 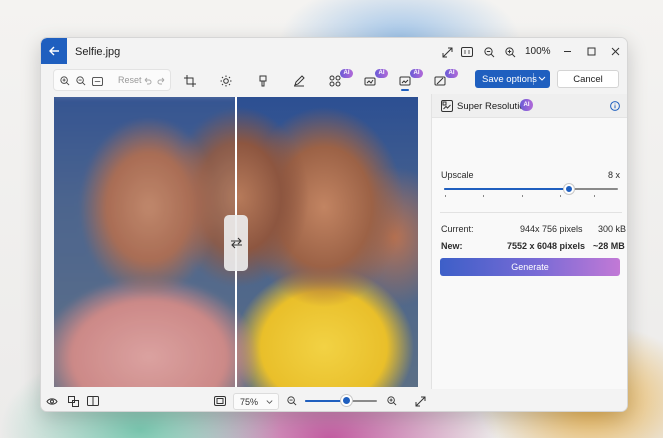 I want to click on title-bar: Selfie.jpg 100%, so click(x=334, y=52).